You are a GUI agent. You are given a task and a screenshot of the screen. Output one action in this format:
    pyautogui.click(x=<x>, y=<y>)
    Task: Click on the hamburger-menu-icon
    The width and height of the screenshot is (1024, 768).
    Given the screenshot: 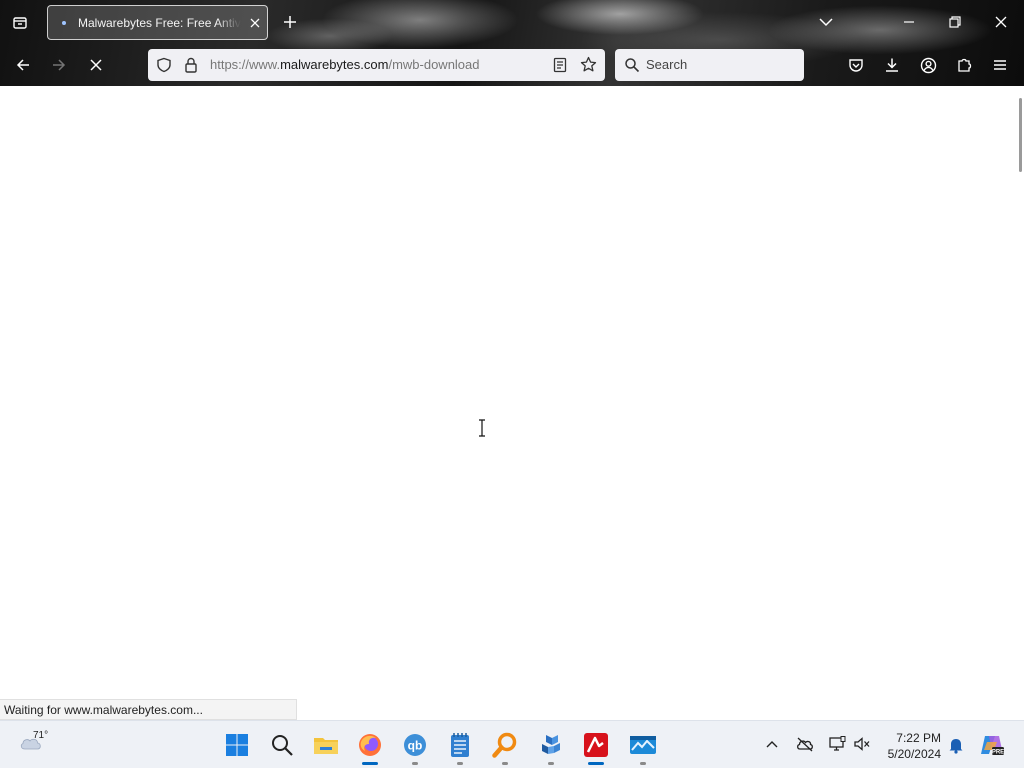 What is the action you would take?
    pyautogui.click(x=1000, y=65)
    